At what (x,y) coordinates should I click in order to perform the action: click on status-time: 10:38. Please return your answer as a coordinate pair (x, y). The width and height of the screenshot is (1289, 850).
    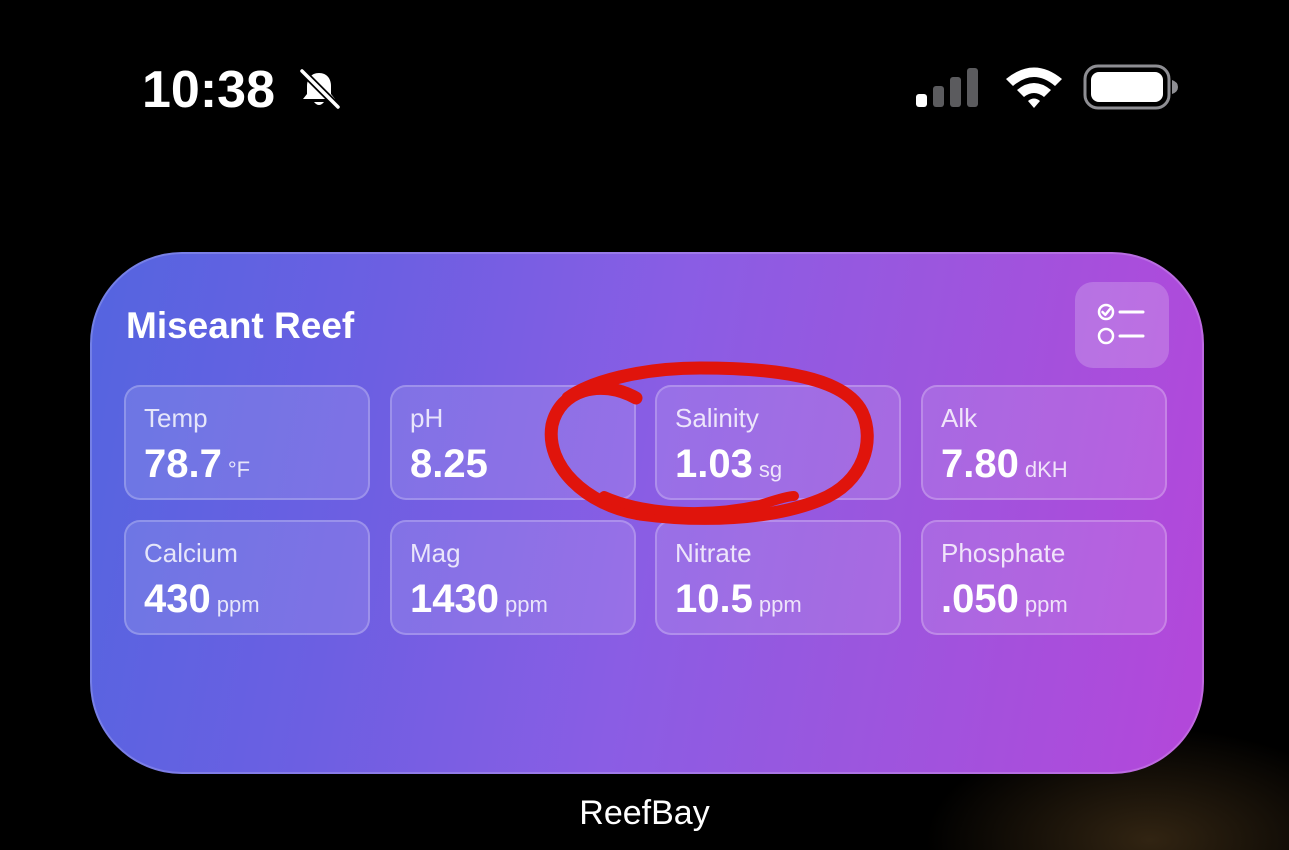
    Looking at the image, I should click on (208, 90).